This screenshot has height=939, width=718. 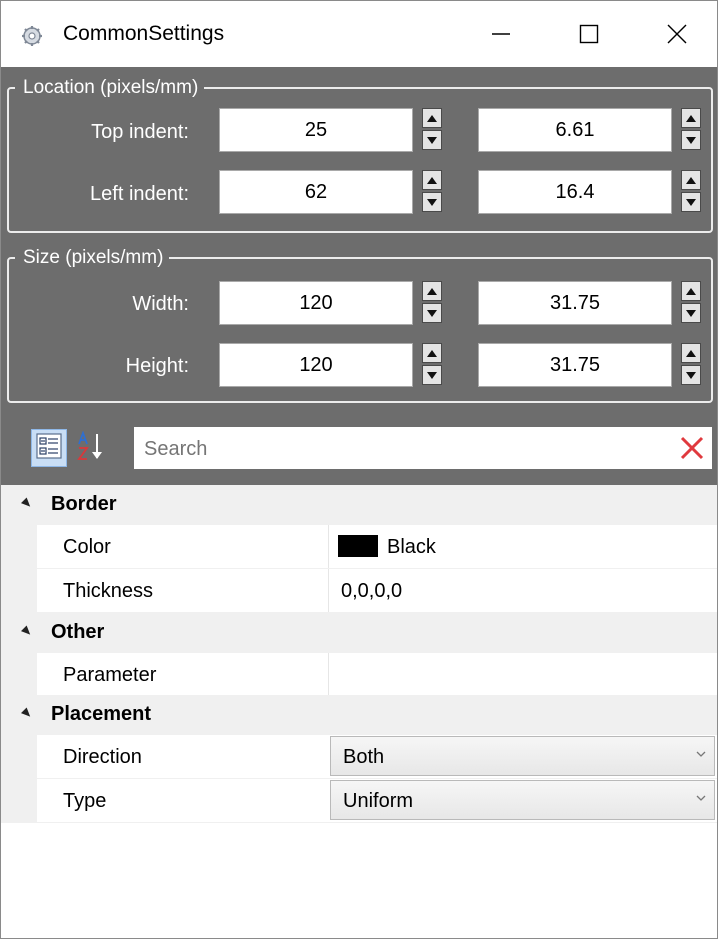 I want to click on property-name: Type, so click(x=85, y=801).